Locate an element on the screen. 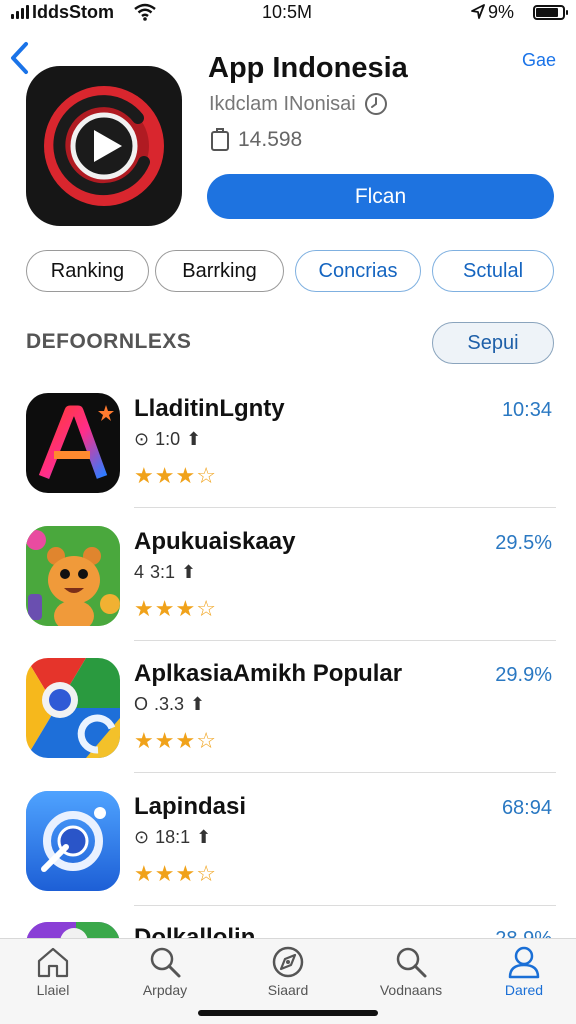 The image size is (576, 1024). see-all-button: Sepui is located at coordinates (493, 343).